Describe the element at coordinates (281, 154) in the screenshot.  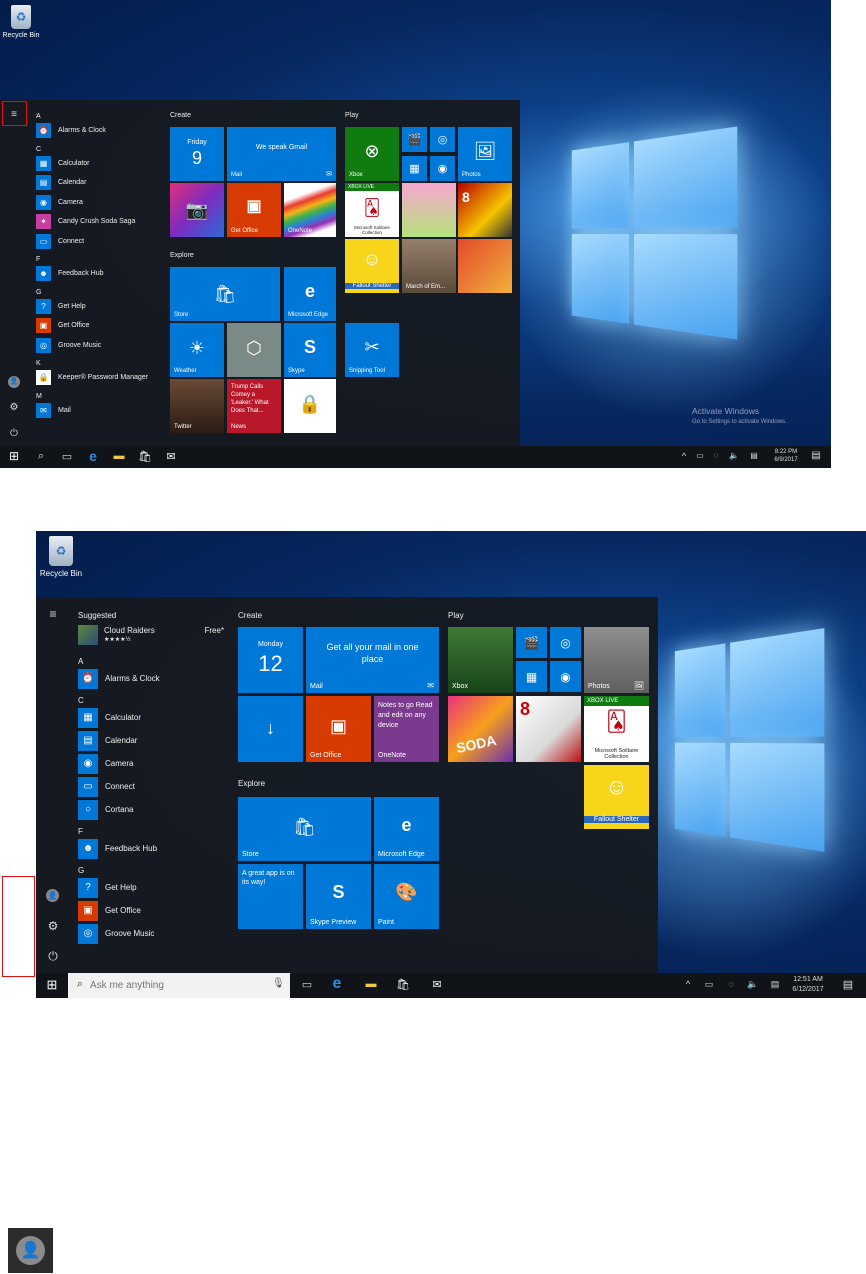
I see `tile-mail: We speak Gmail Mail ✉` at that location.